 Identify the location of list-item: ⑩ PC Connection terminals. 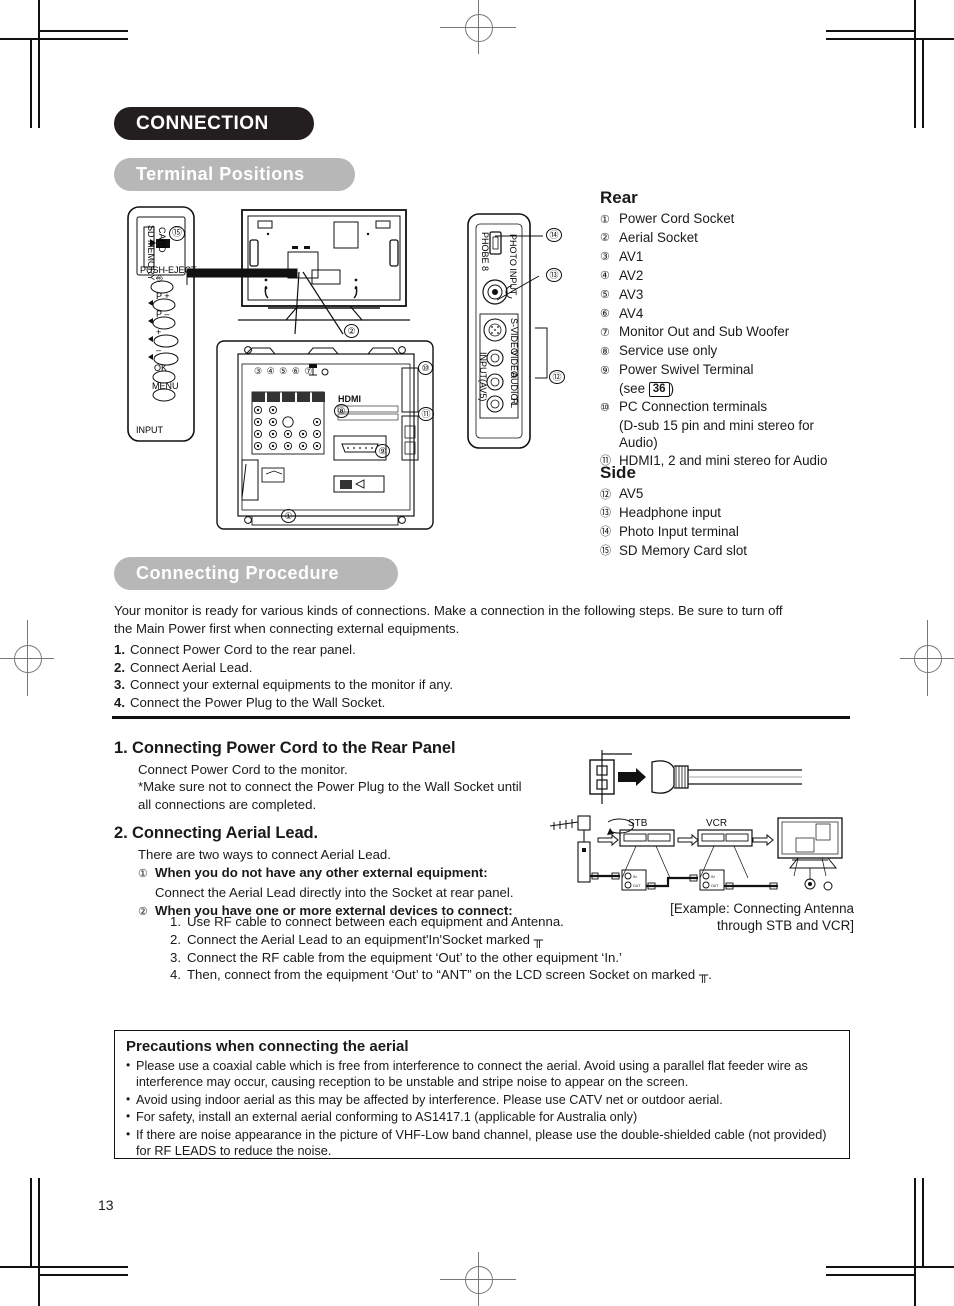
(745, 407).